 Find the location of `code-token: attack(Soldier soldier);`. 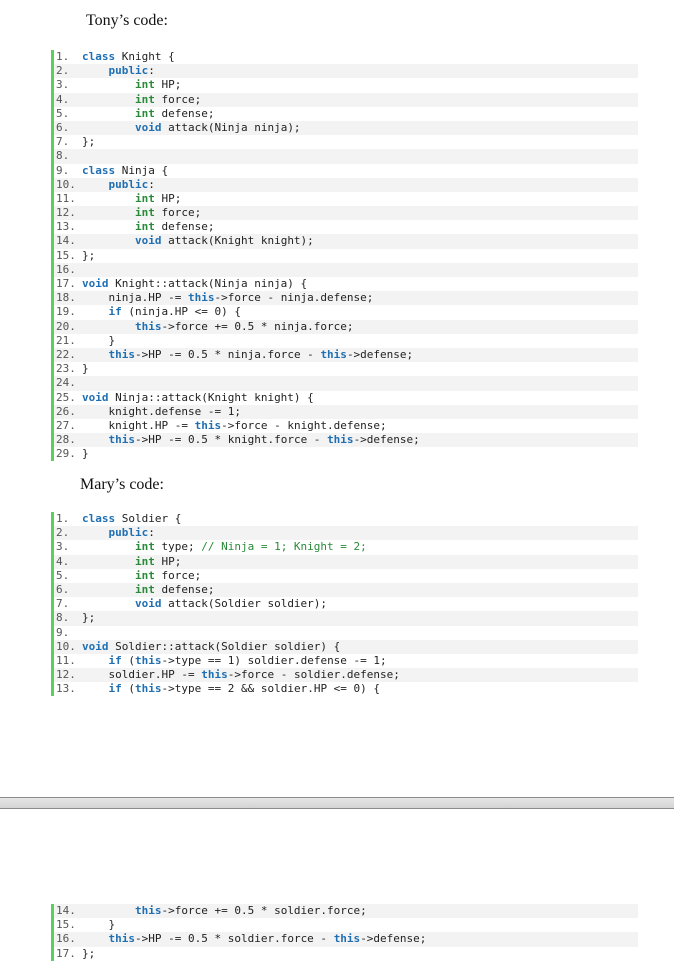

code-token: attack(Soldier soldier); is located at coordinates (244, 604).